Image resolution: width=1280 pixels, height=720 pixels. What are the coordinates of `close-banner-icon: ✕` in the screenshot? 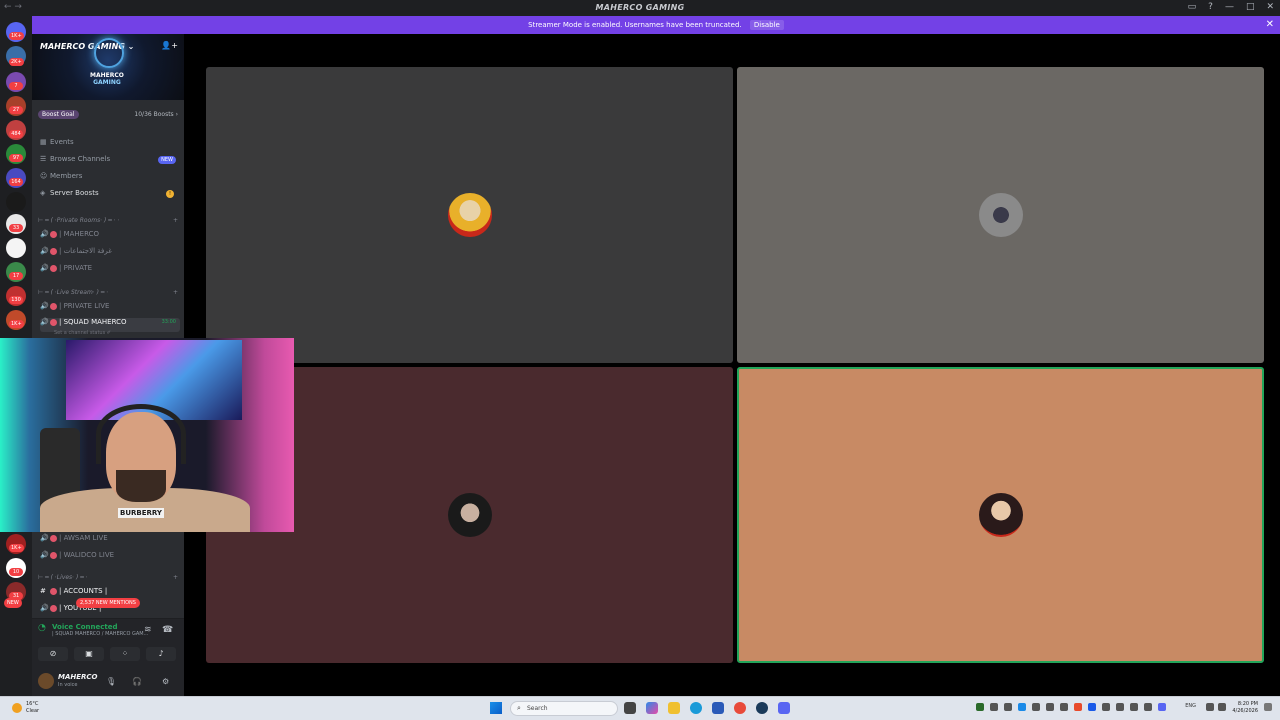 It's located at (1270, 24).